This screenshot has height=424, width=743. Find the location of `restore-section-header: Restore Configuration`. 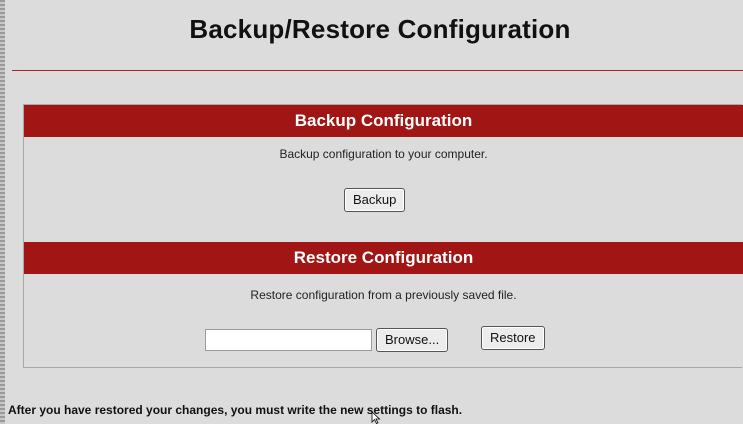

restore-section-header: Restore Configuration is located at coordinates (383, 258).